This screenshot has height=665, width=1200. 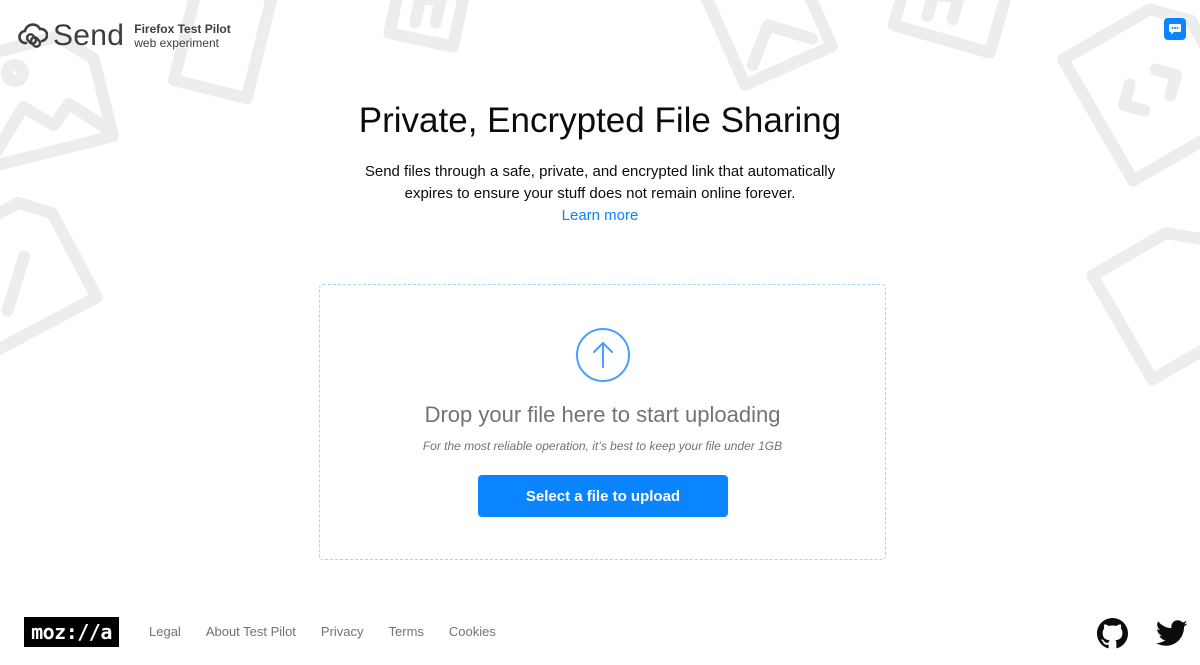 I want to click on learn-more-container: Learn more, so click(x=600, y=216).